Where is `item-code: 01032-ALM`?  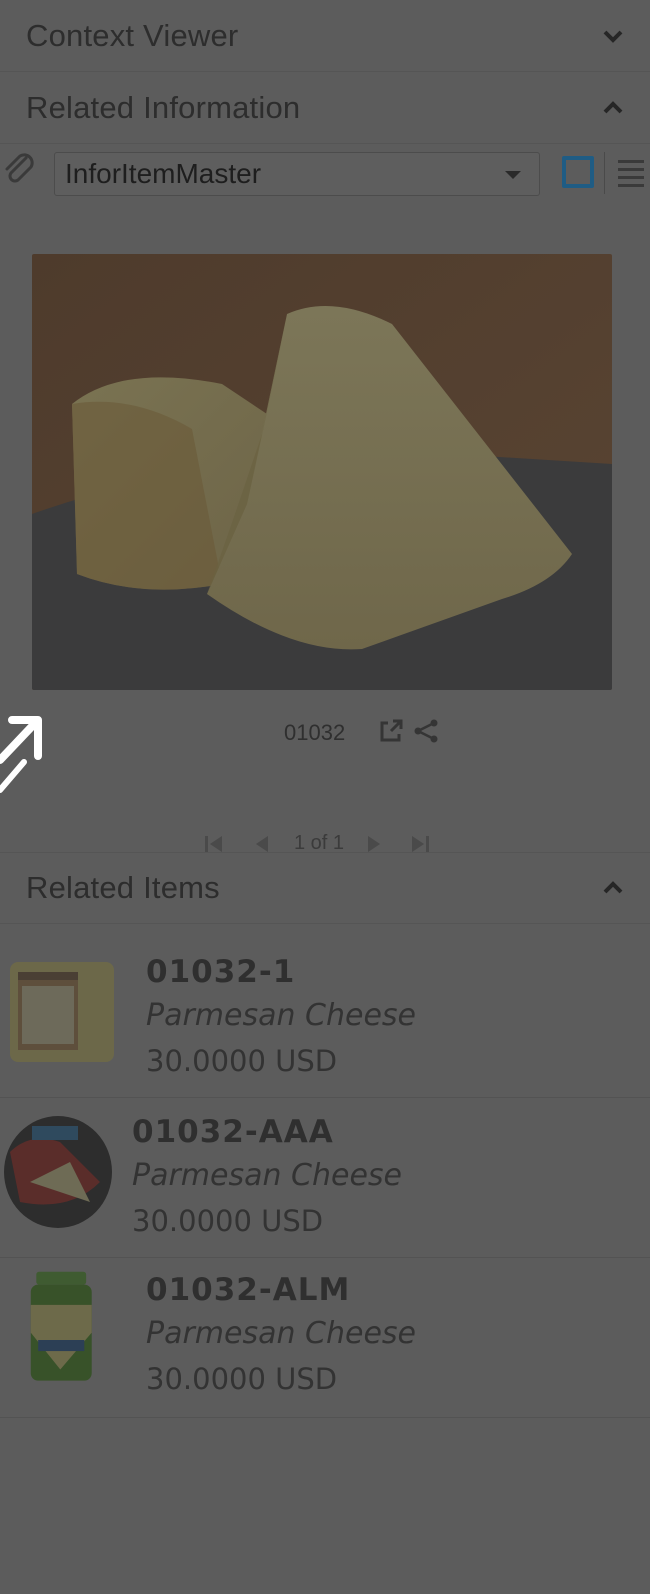
item-code: 01032-ALM is located at coordinates (248, 1290).